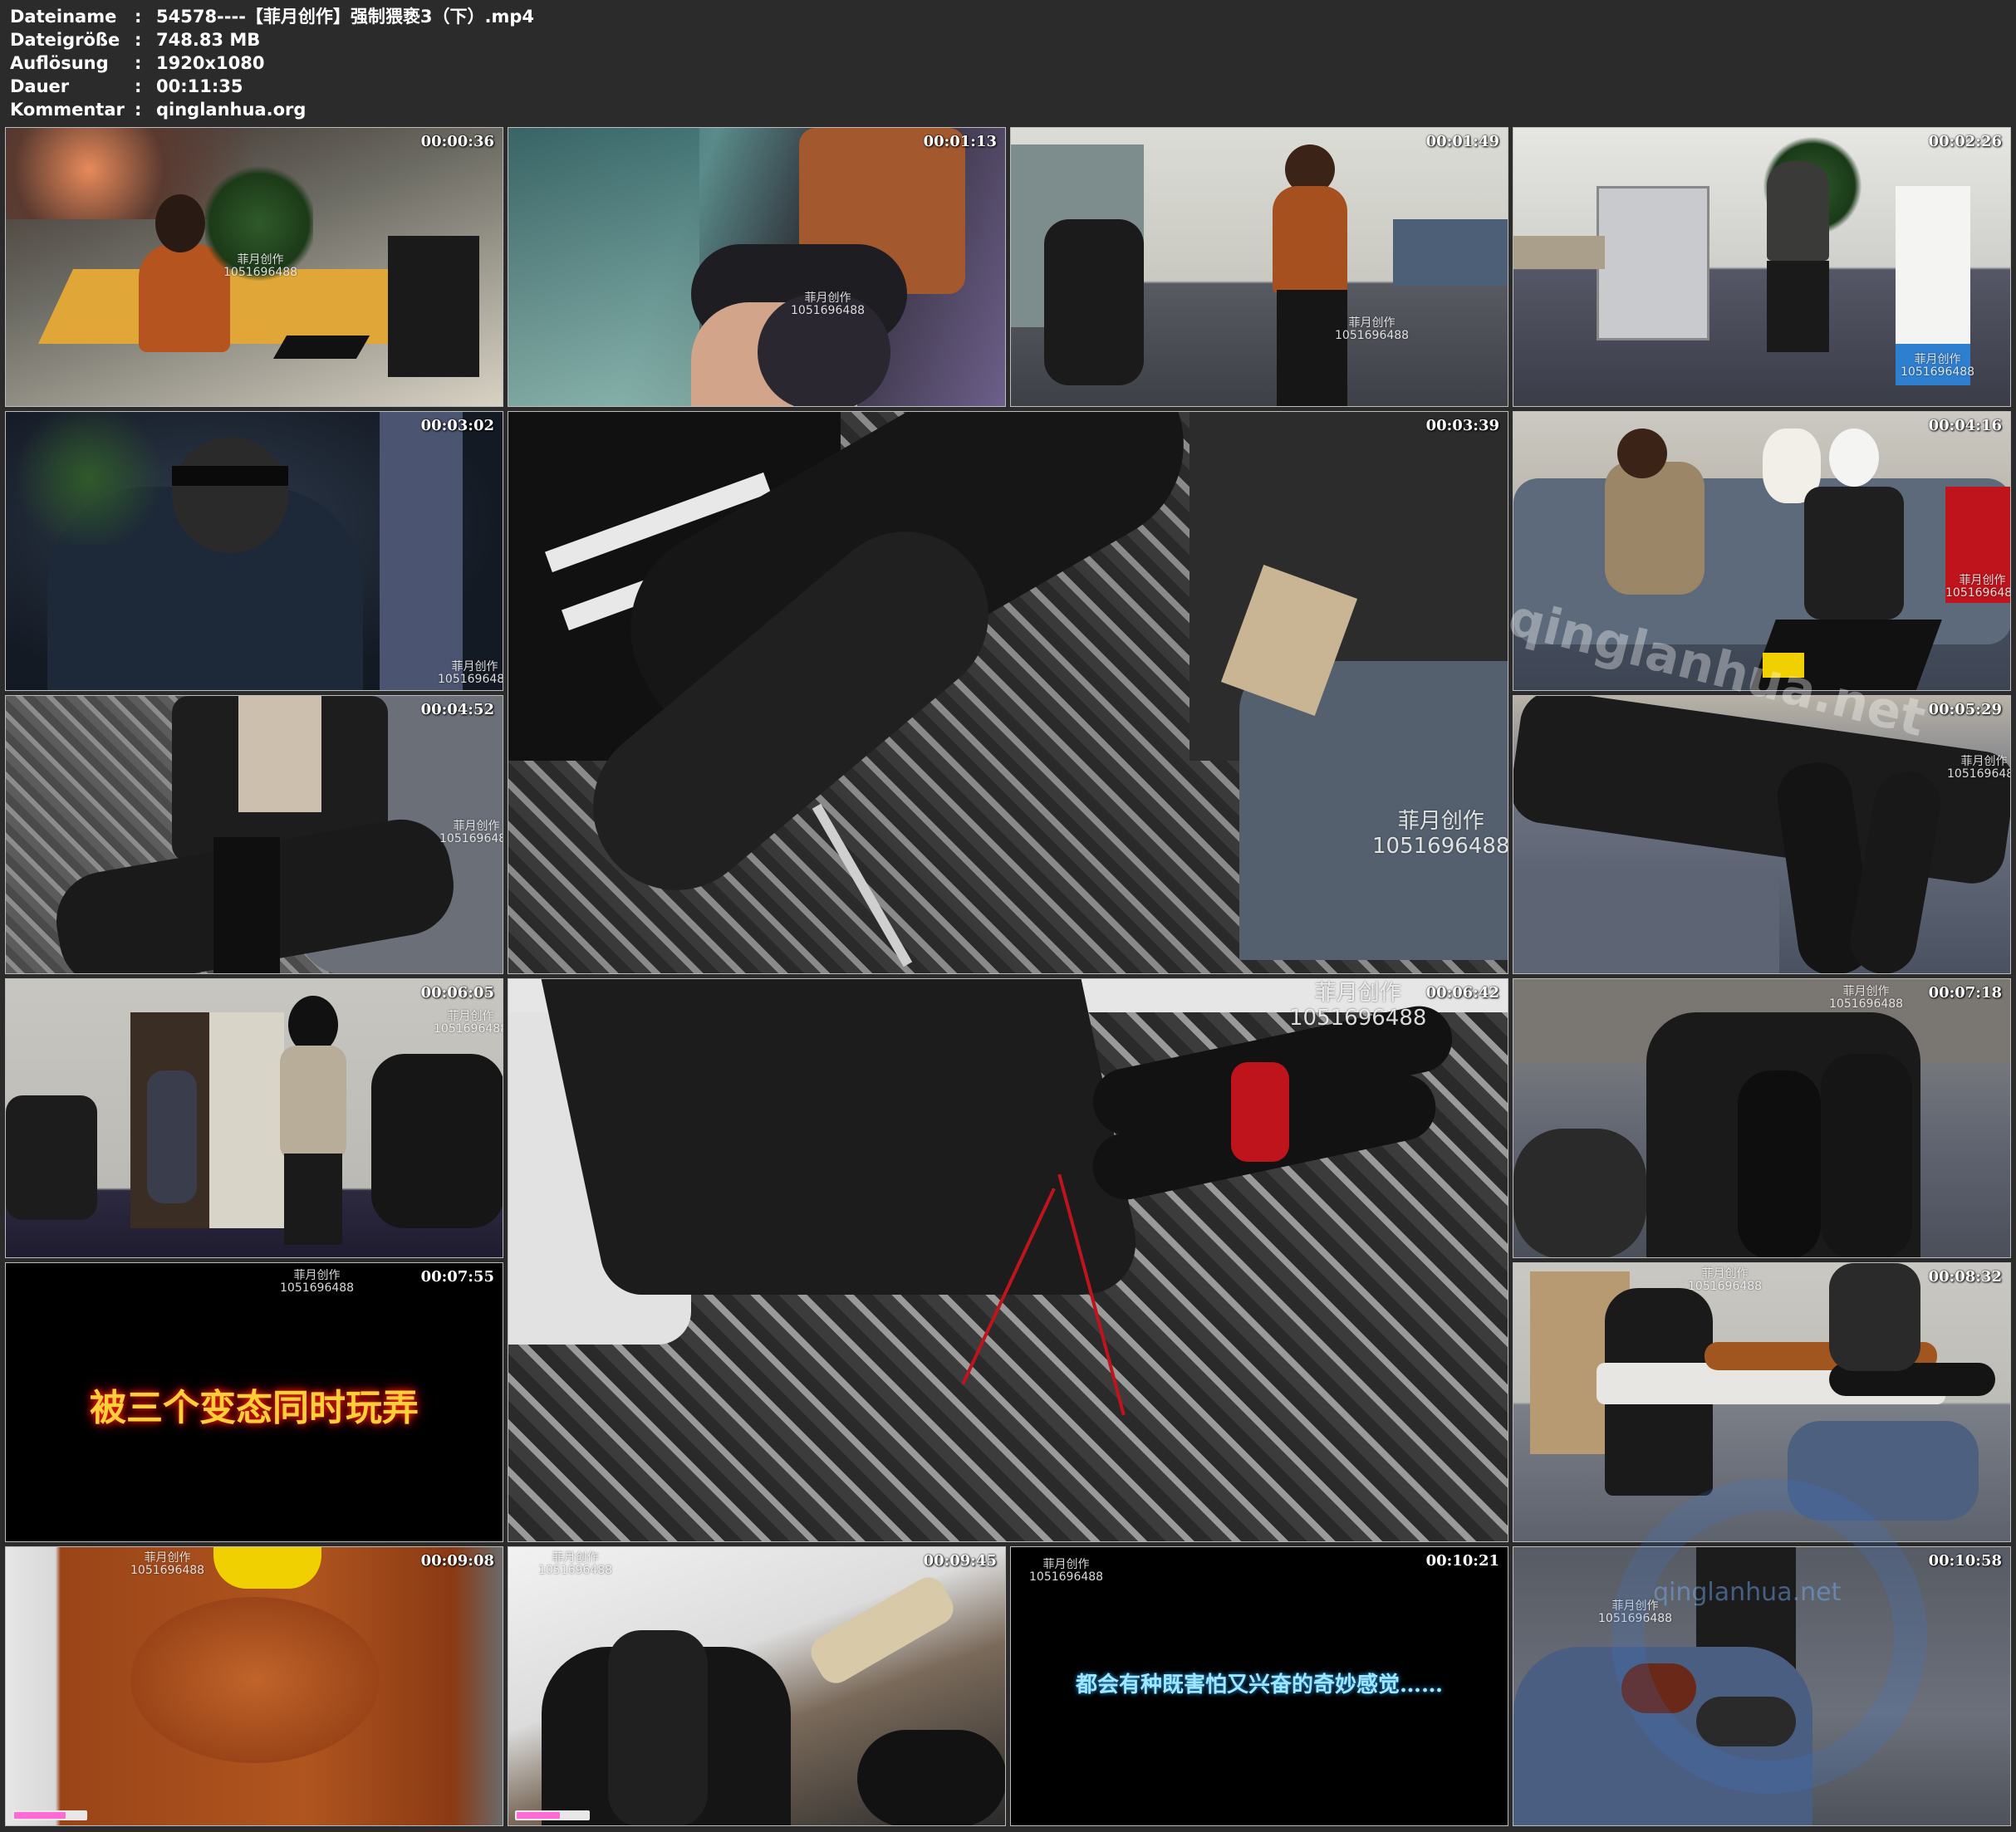  Describe the element at coordinates (1965, 1277) in the screenshot. I see `timestamp: 00:08:32` at that location.